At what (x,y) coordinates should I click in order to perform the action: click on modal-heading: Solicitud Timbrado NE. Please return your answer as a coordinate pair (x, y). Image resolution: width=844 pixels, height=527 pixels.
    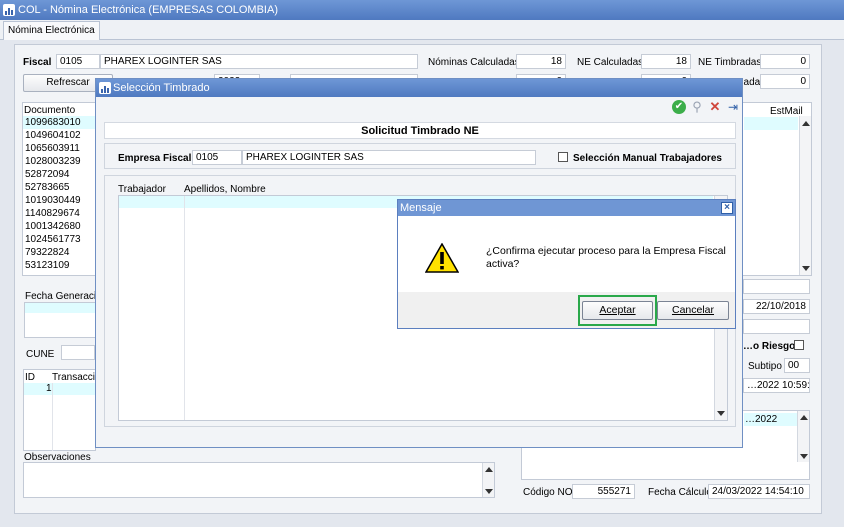
    Looking at the image, I should click on (420, 130).